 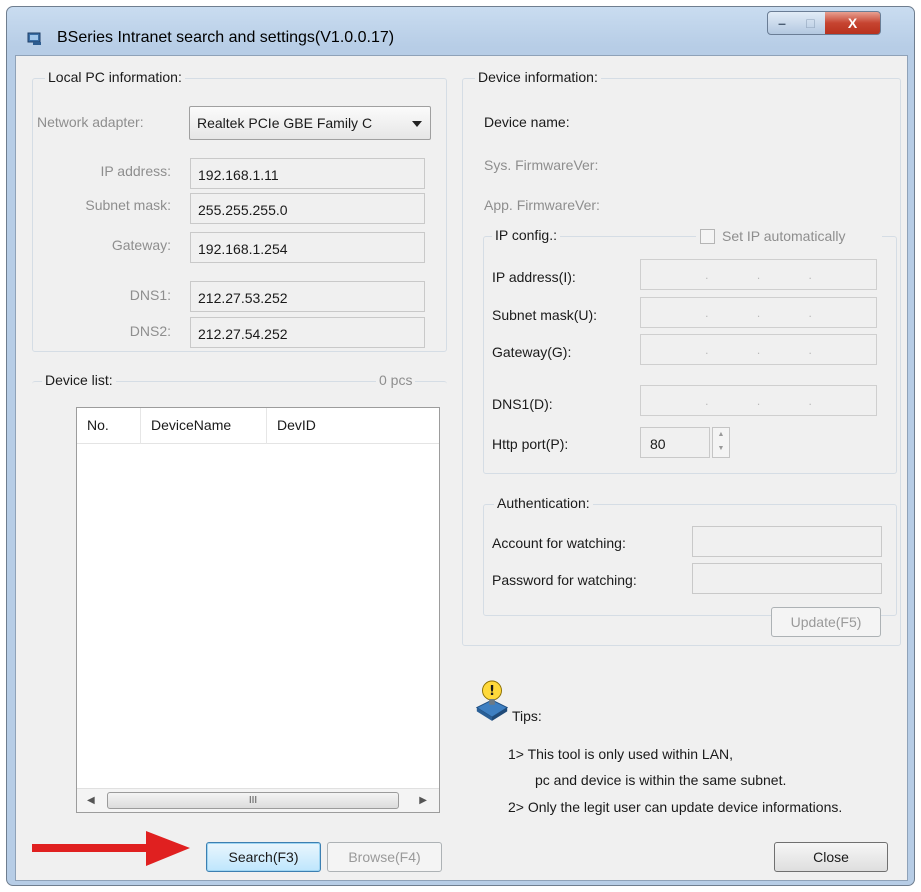 I want to click on local-subnet-field: 255.255.255.0, so click(x=307, y=208).